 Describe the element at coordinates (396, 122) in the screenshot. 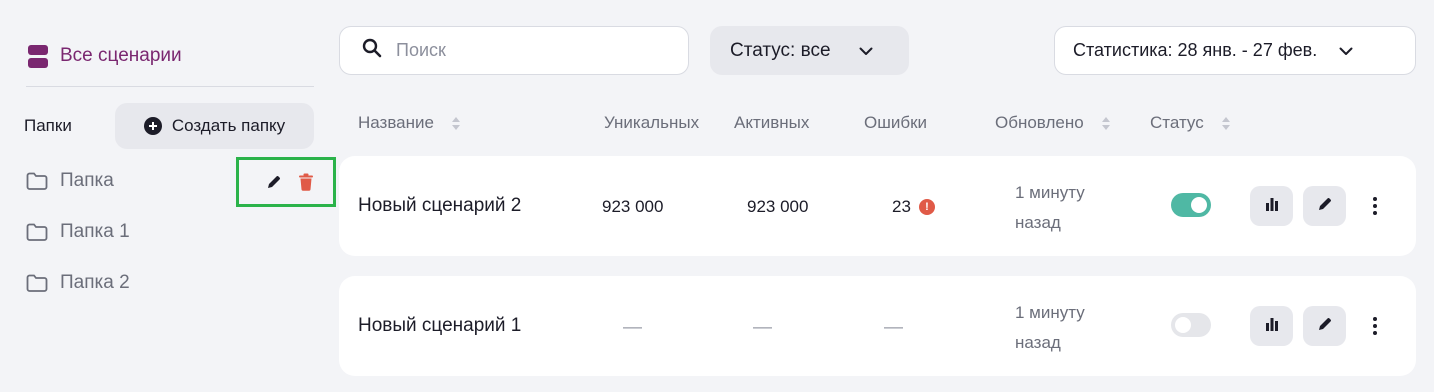

I see `column-header-label: Название` at that location.